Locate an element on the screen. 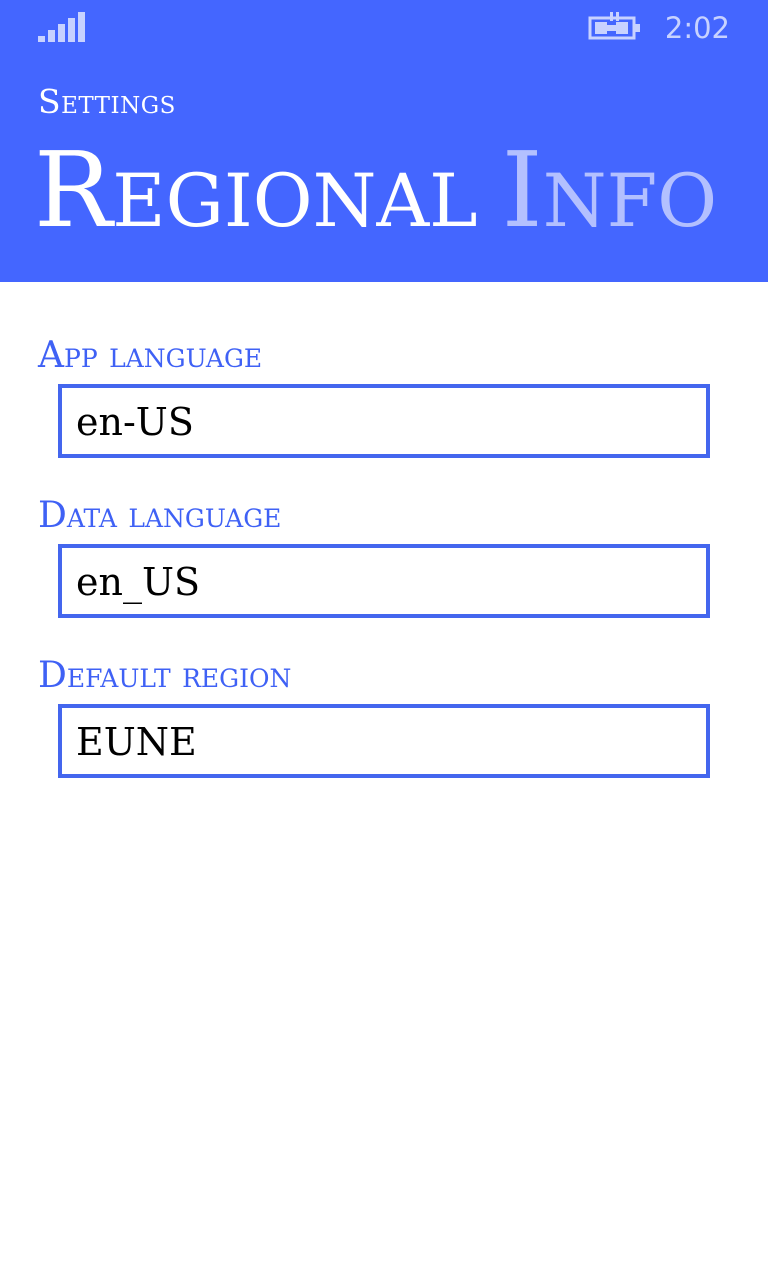 The width and height of the screenshot is (768, 1280). default-region-label: Default region is located at coordinates (165, 675).